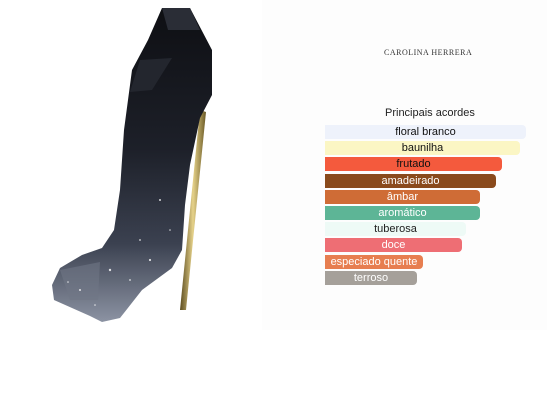 The width and height of the screenshot is (547, 418). What do you see at coordinates (428, 52) in the screenshot?
I see `brand-name: CAROLINA HERRERA` at bounding box center [428, 52].